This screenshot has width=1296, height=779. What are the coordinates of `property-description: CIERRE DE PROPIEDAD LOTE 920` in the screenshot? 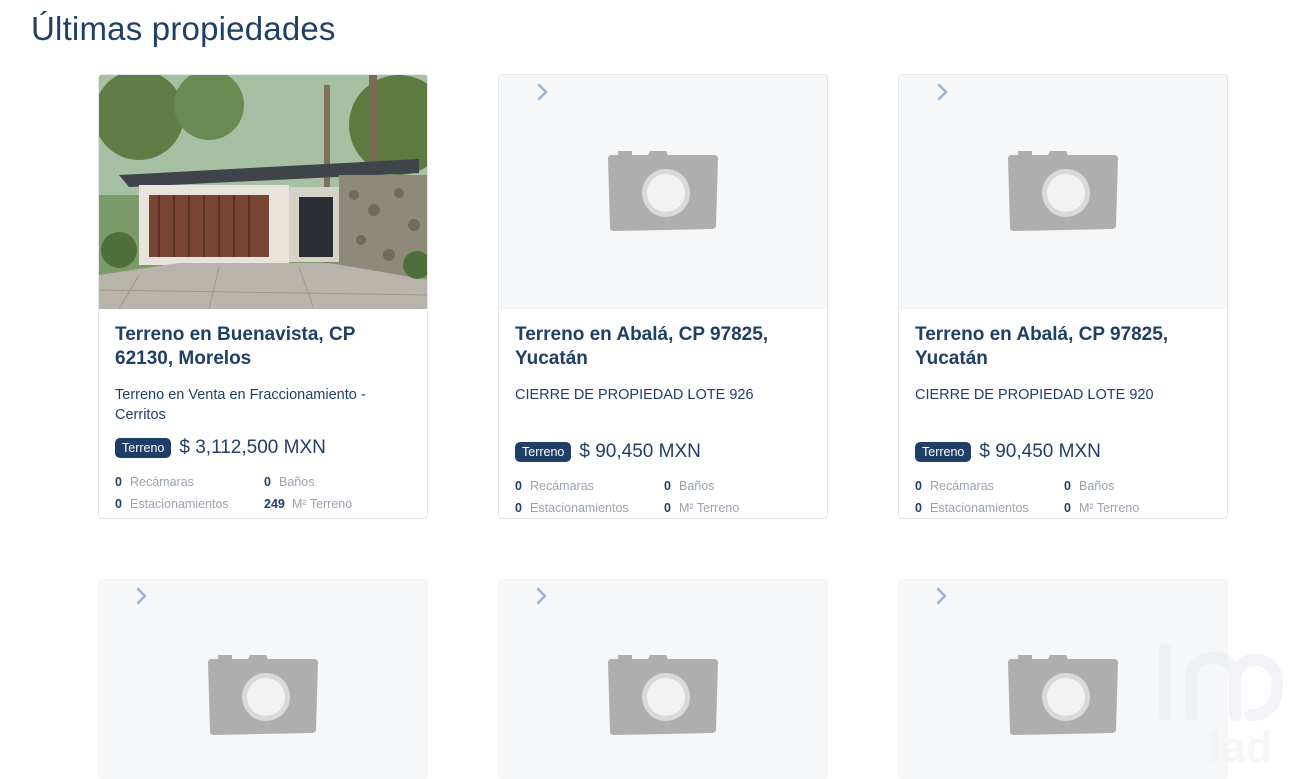 It's located at (1034, 395).